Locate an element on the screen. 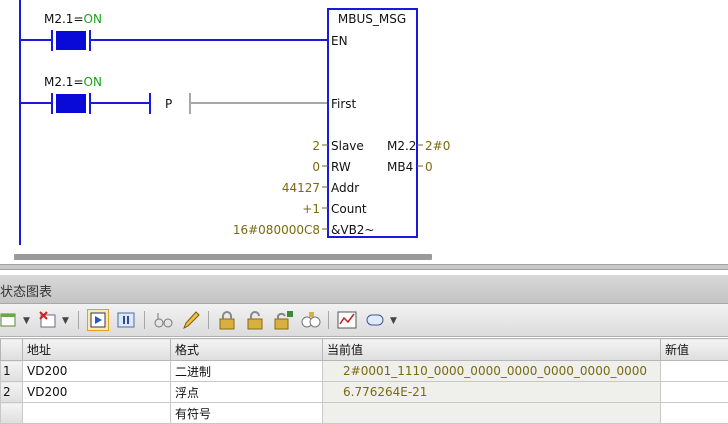 Image resolution: width=728 pixels, height=424 pixels. pin-vb2: &VB2~ is located at coordinates (353, 230).